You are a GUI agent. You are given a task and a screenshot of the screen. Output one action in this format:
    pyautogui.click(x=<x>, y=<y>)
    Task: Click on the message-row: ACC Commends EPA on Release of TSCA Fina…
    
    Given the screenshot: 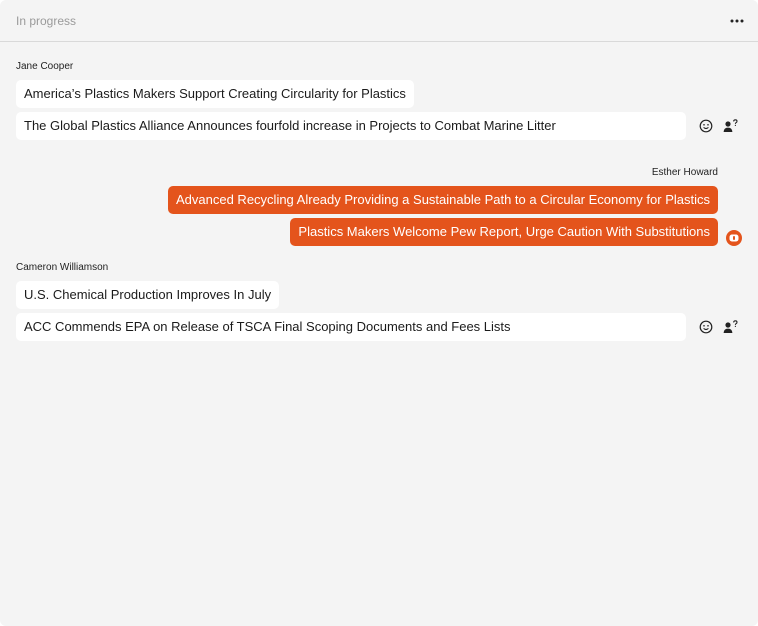 What is the action you would take?
    pyautogui.click(x=379, y=327)
    